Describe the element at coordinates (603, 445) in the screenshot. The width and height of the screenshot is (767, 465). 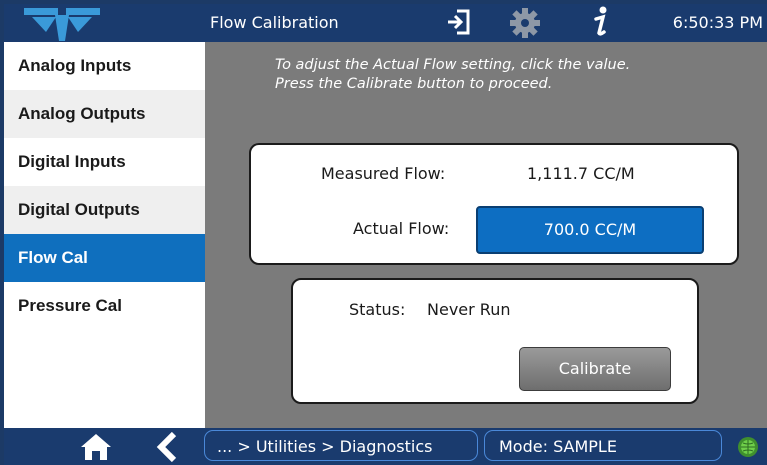
I see `mode-indicator: Mode: SAMPLE` at that location.